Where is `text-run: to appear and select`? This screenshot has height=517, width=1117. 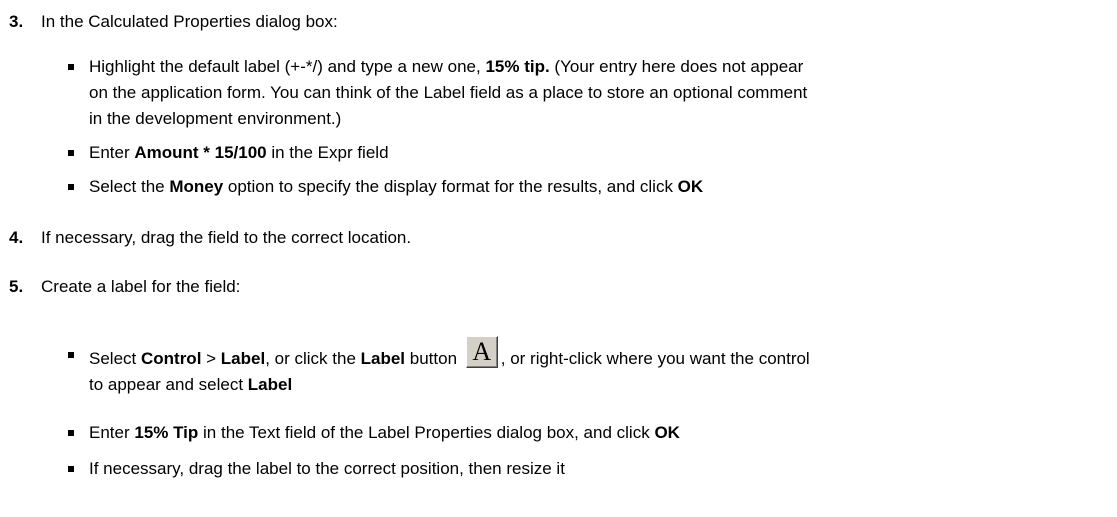
text-run: to appear and select is located at coordinates (168, 384).